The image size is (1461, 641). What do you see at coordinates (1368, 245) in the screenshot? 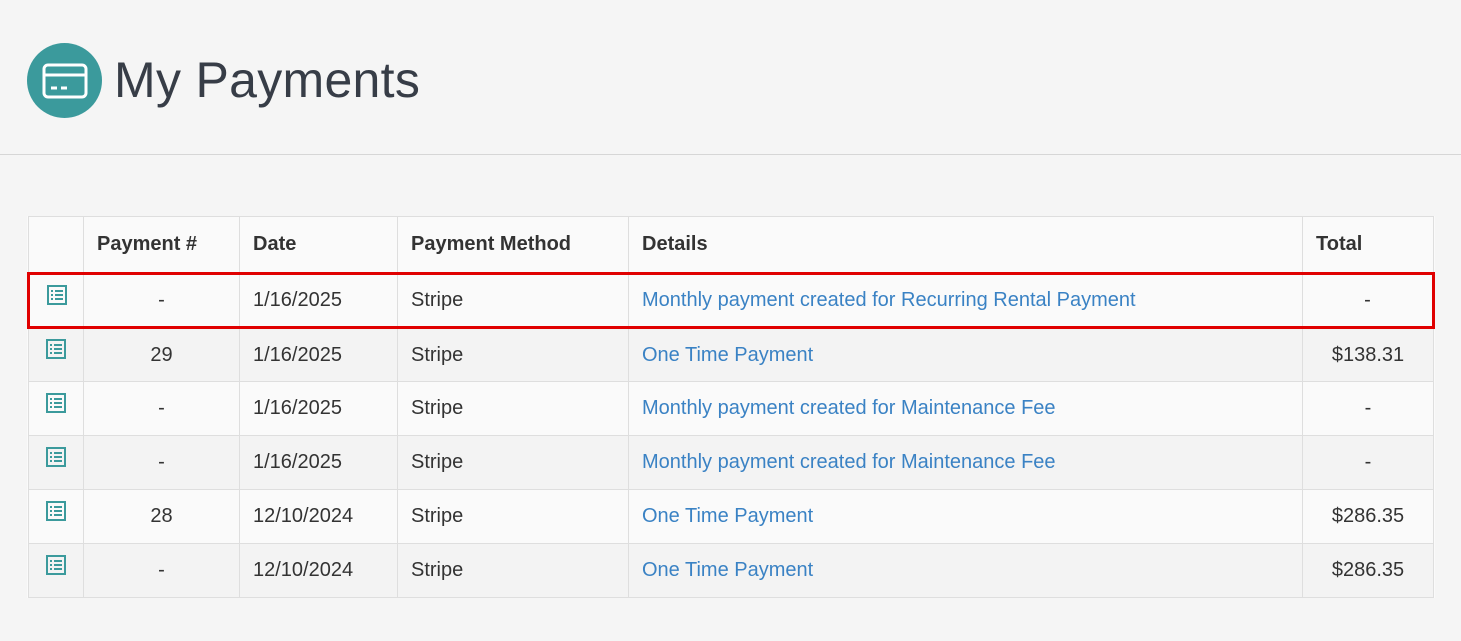
I see `column-header-total: Total` at bounding box center [1368, 245].